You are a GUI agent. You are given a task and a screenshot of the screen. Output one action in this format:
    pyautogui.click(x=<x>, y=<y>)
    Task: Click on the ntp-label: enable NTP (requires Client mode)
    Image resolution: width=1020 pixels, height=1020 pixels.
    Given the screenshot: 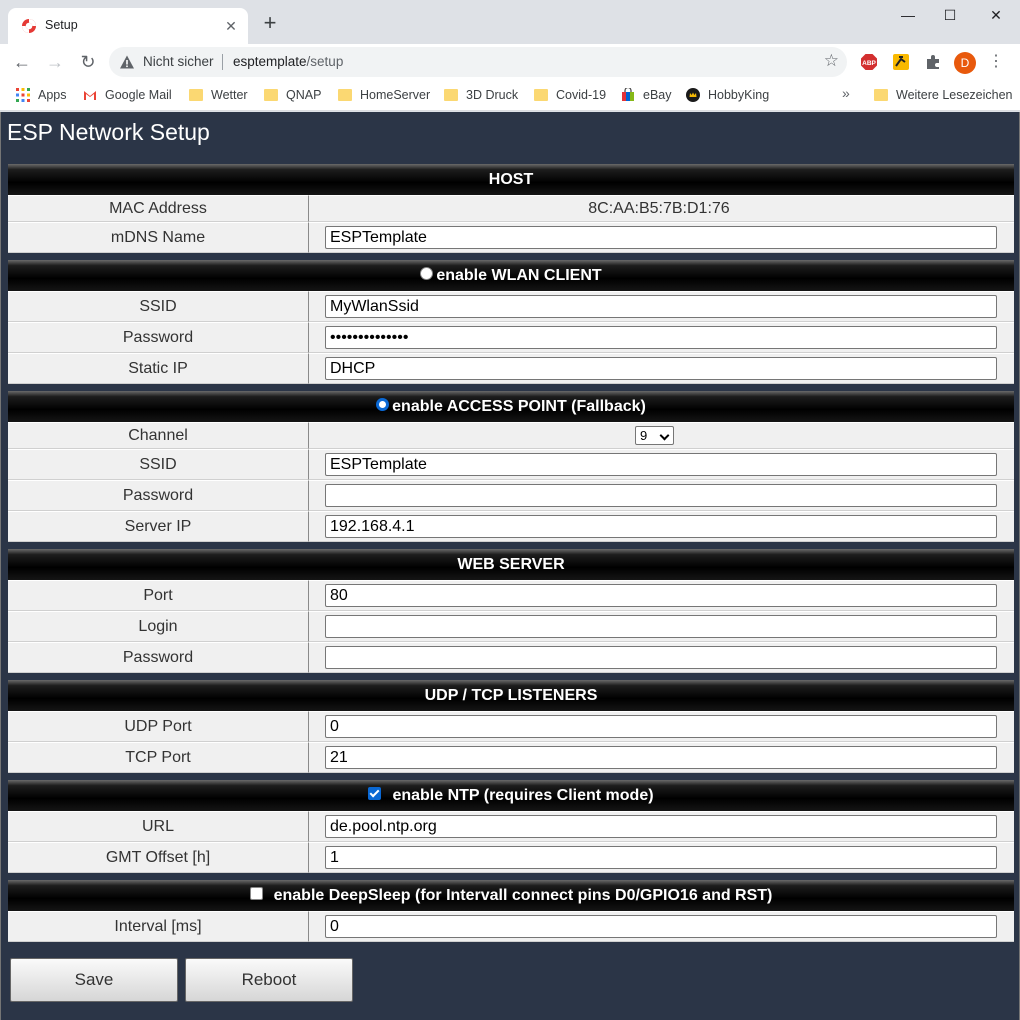 What is the action you would take?
    pyautogui.click(x=523, y=795)
    